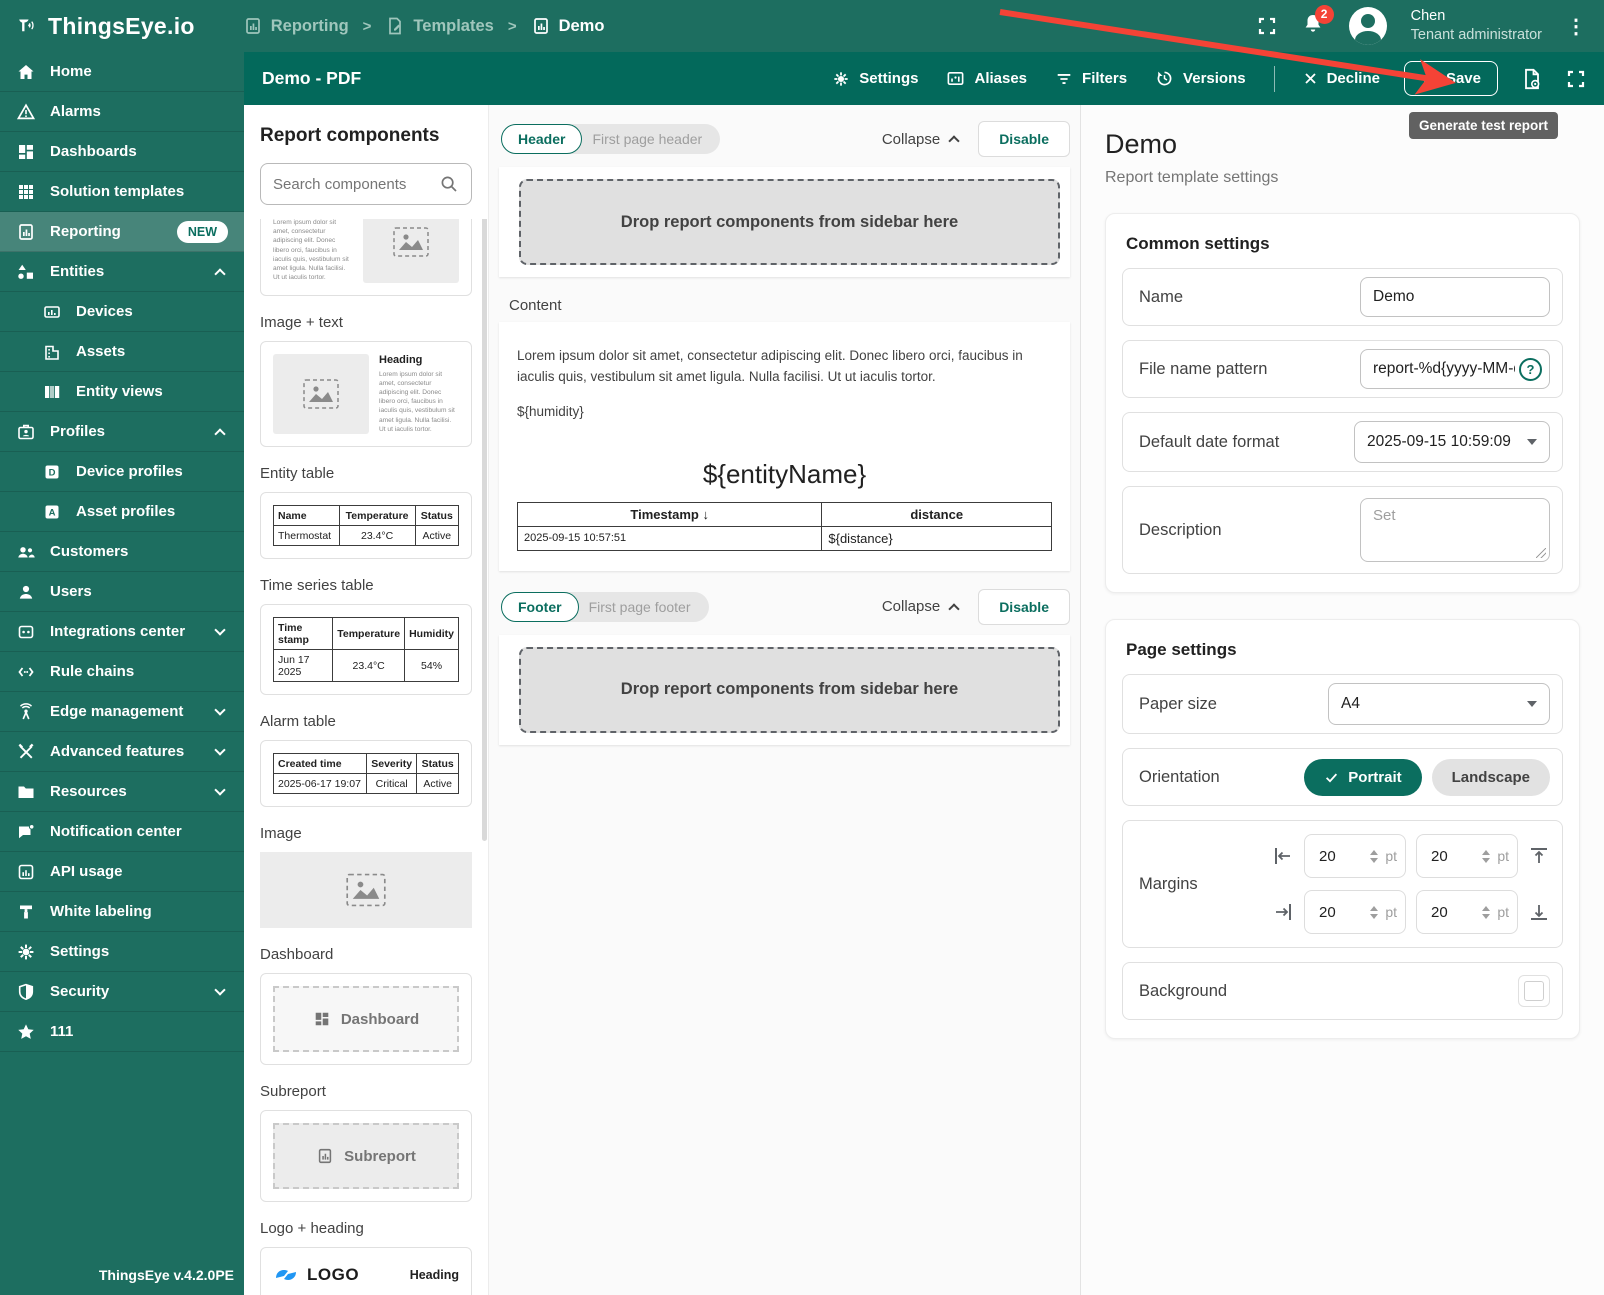 This screenshot has height=1295, width=1604. Describe the element at coordinates (252, 26) in the screenshot. I see `reporting-icon` at that location.